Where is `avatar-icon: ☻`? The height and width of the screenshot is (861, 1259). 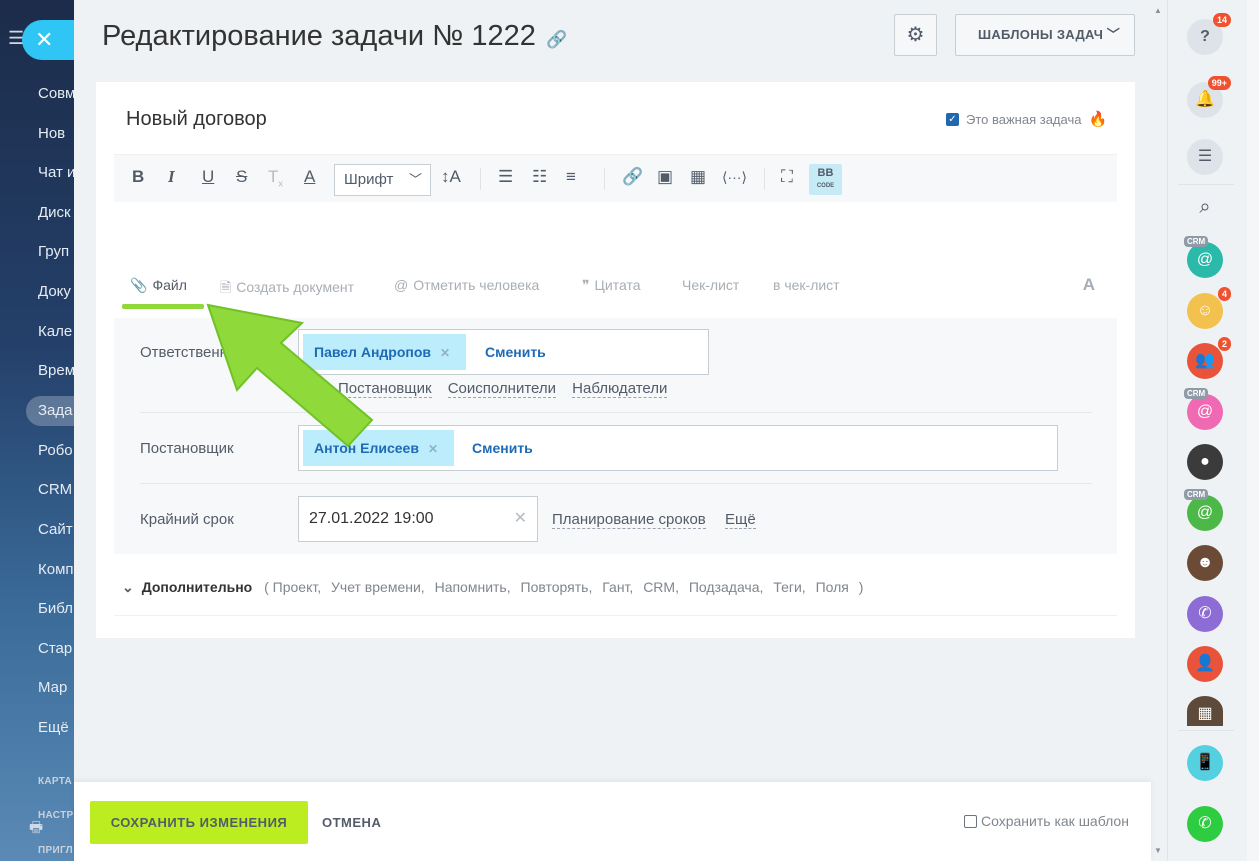 avatar-icon: ☻ is located at coordinates (1205, 562).